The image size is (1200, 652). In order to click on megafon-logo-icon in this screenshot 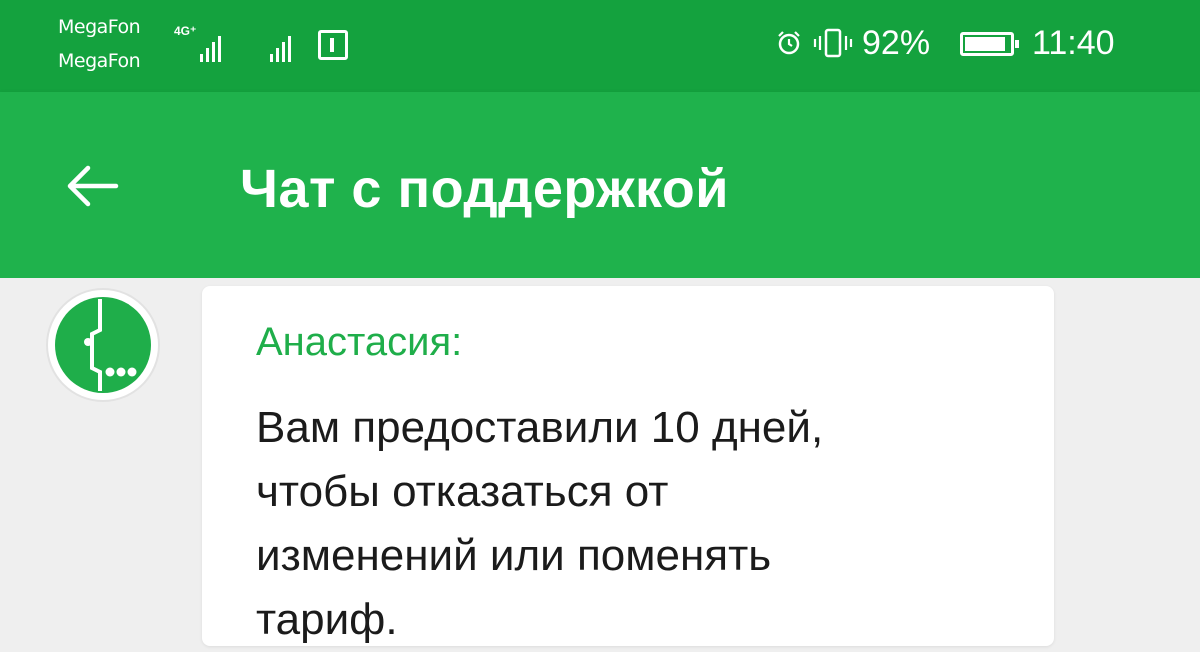, I will do `click(103, 345)`.